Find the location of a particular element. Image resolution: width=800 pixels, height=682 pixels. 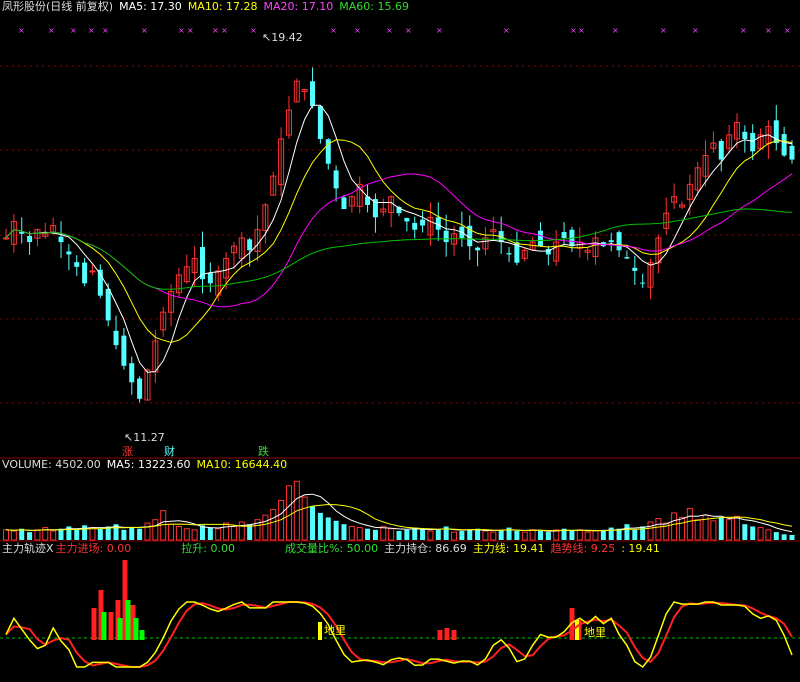

candle-body-up is located at coordinates (6, 238).